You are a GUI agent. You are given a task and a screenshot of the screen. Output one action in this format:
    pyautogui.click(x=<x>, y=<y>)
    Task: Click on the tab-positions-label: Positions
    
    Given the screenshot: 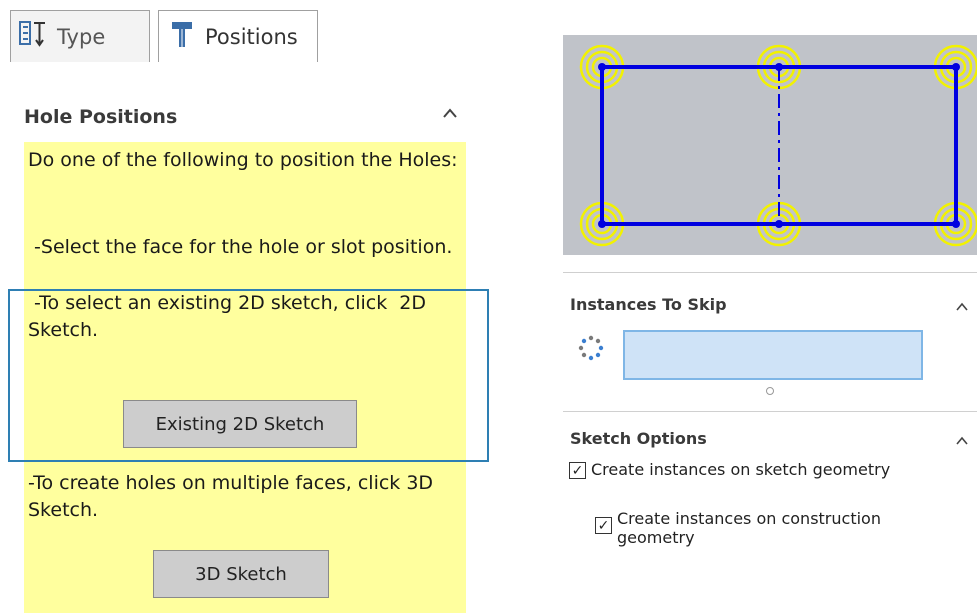 What is the action you would take?
    pyautogui.click(x=251, y=37)
    